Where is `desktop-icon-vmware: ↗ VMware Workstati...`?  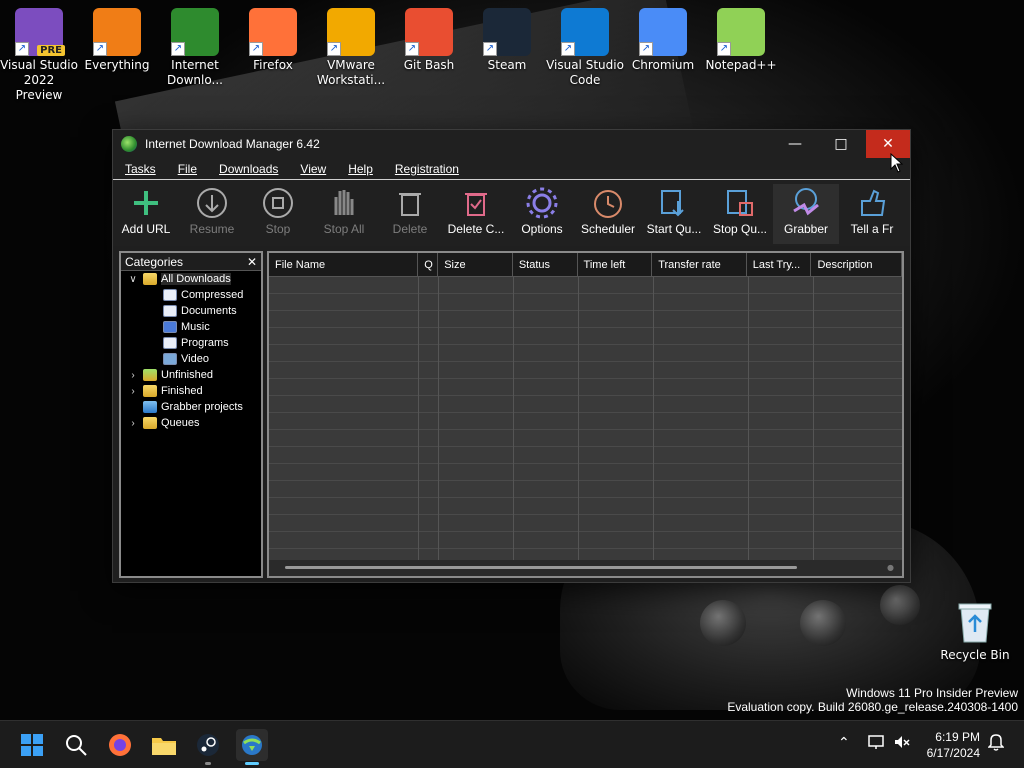 desktop-icon-vmware: ↗ VMware Workstati... is located at coordinates (351, 45).